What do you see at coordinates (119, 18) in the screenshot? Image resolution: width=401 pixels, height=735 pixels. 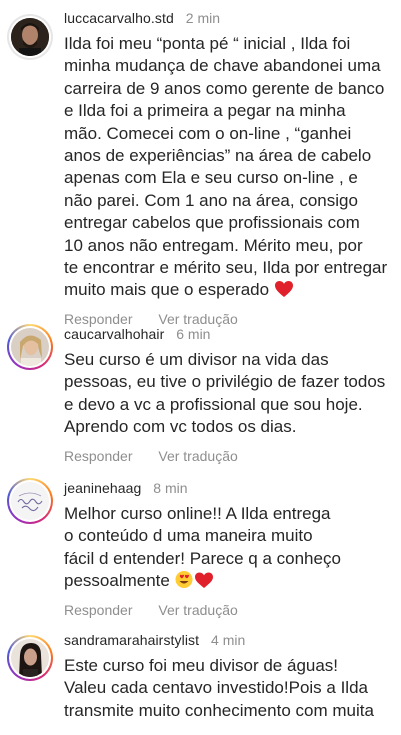 I see `comment-username: luccacarvalho.std` at bounding box center [119, 18].